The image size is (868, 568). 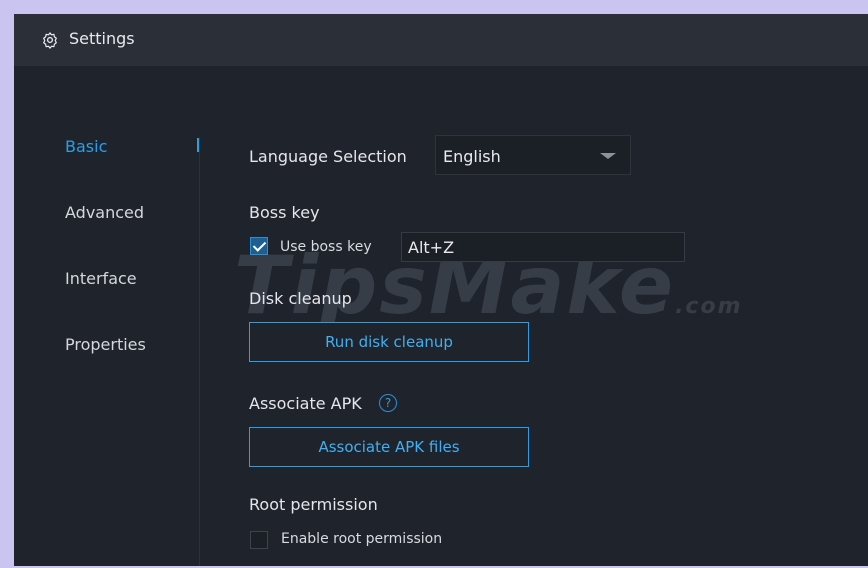 What do you see at coordinates (105, 344) in the screenshot?
I see `sidebar-item-properties: Properties` at bounding box center [105, 344].